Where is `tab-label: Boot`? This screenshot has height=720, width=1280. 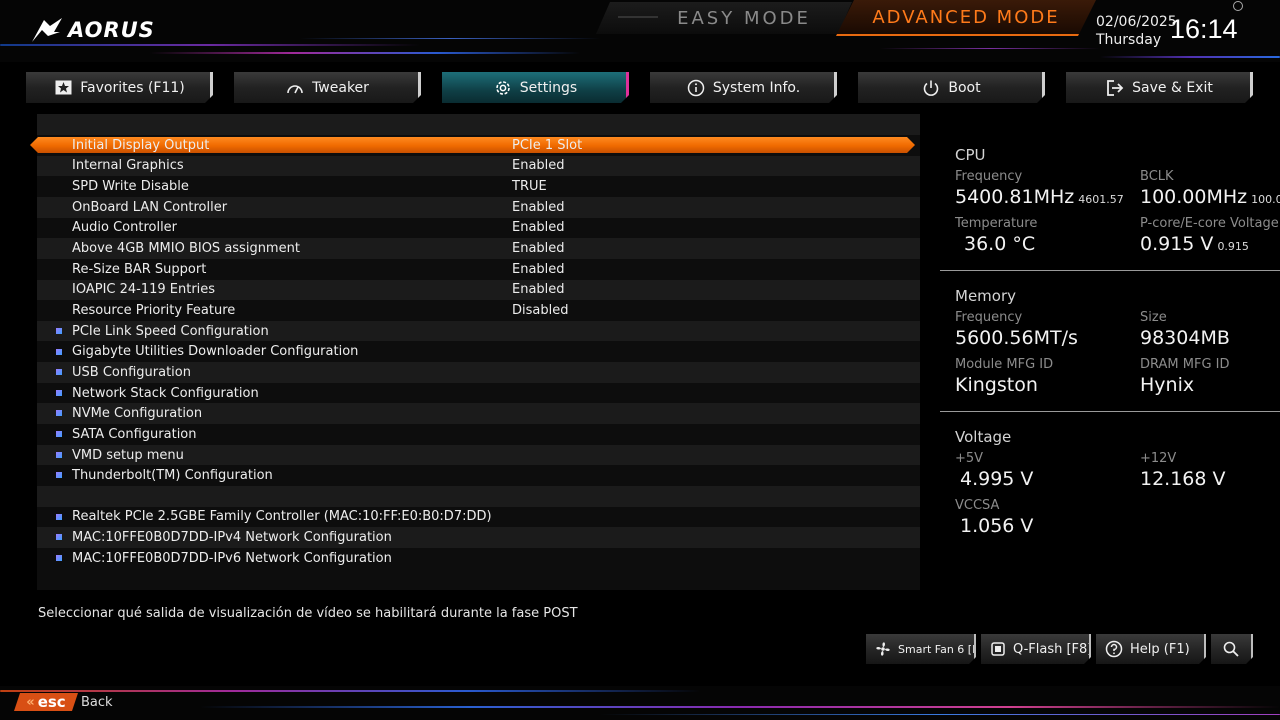 tab-label: Boot is located at coordinates (964, 87).